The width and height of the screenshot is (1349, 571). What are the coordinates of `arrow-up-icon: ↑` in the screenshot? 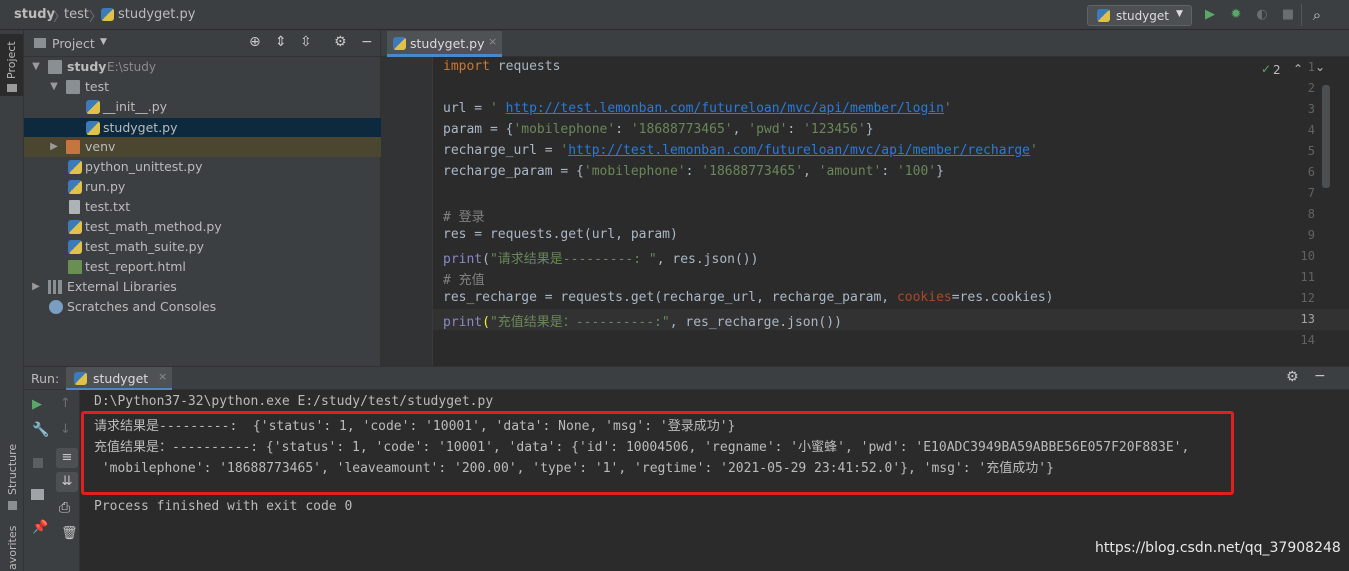 It's located at (65, 403).